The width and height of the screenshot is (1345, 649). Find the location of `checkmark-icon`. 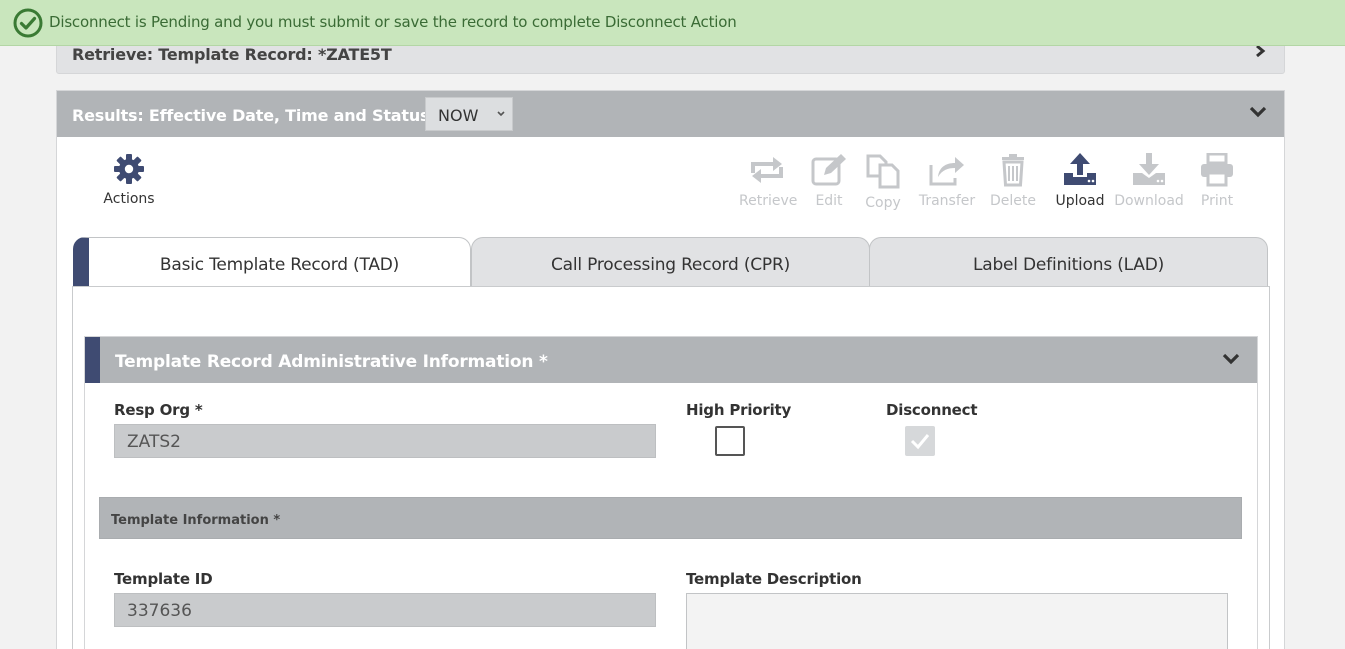

checkmark-icon is located at coordinates (920, 442).